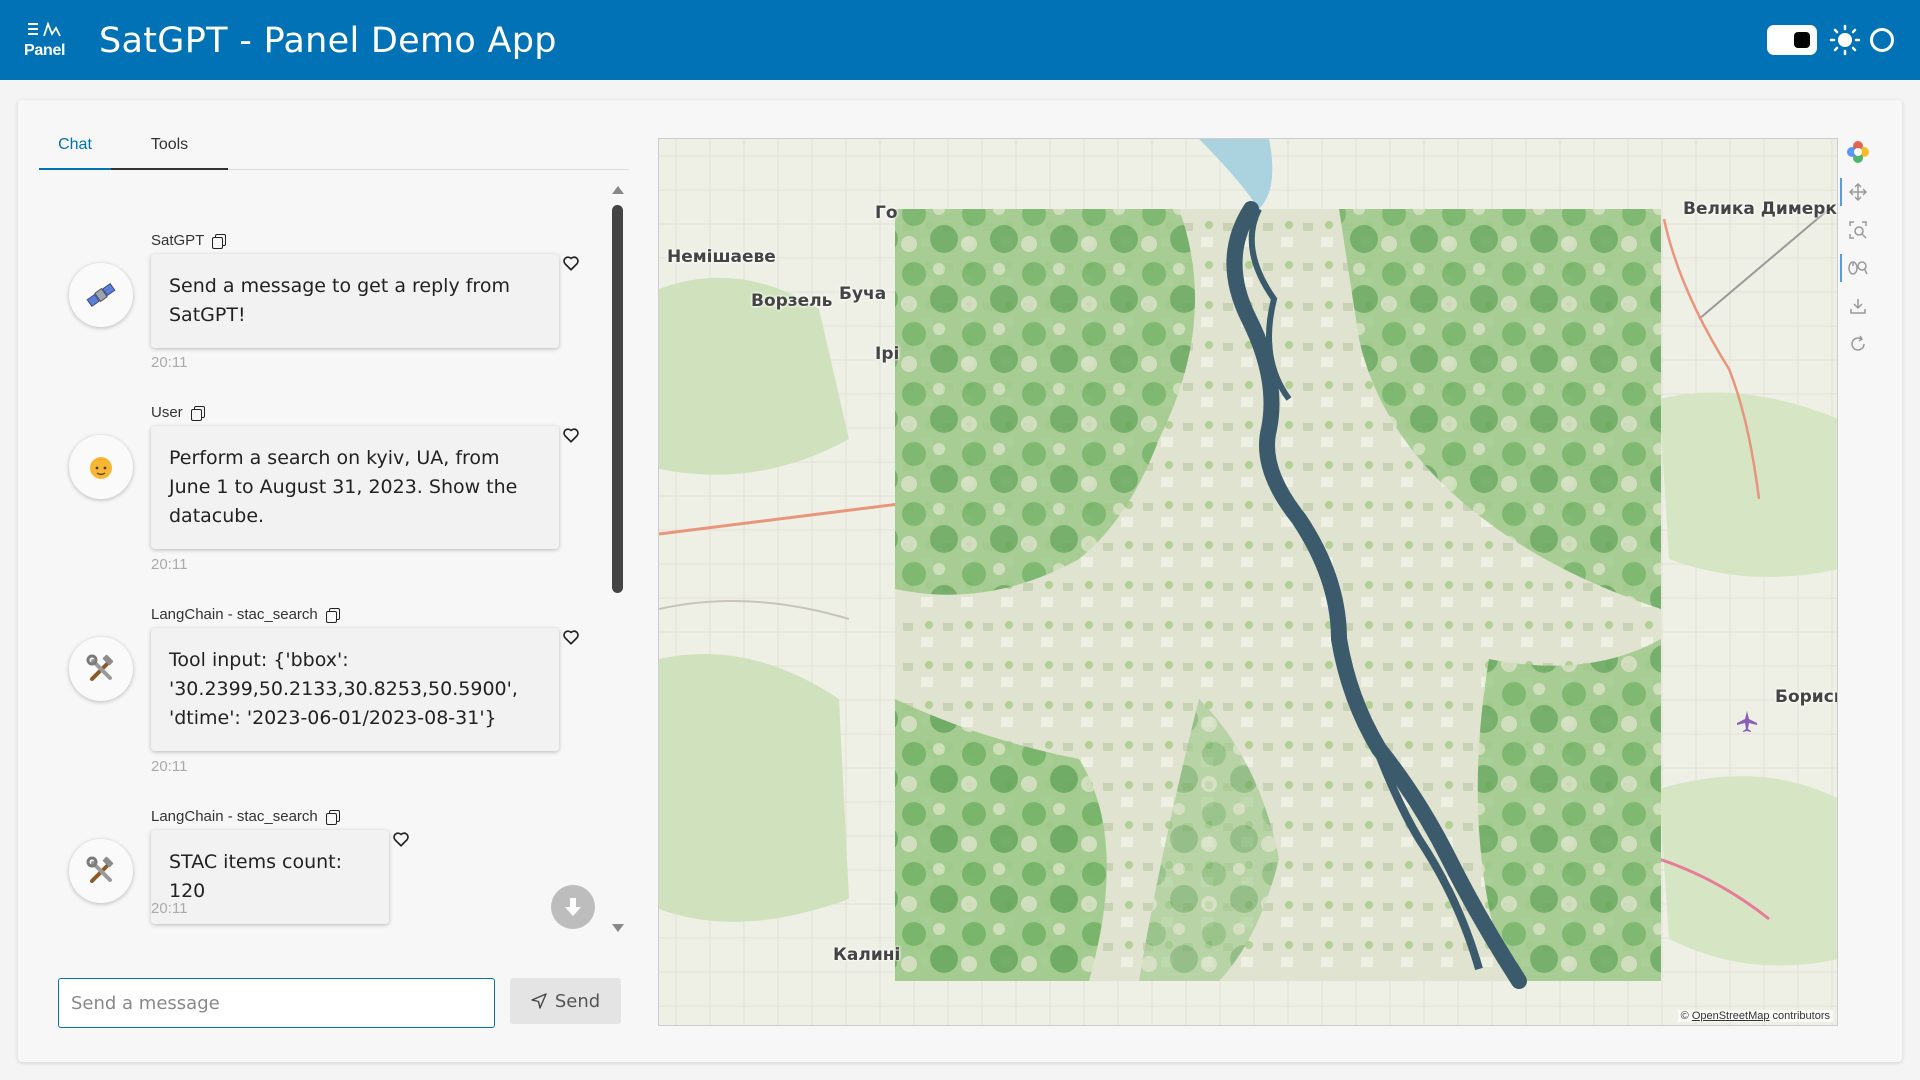 This screenshot has width=1920, height=1080. I want to click on message-input, so click(276, 1003).